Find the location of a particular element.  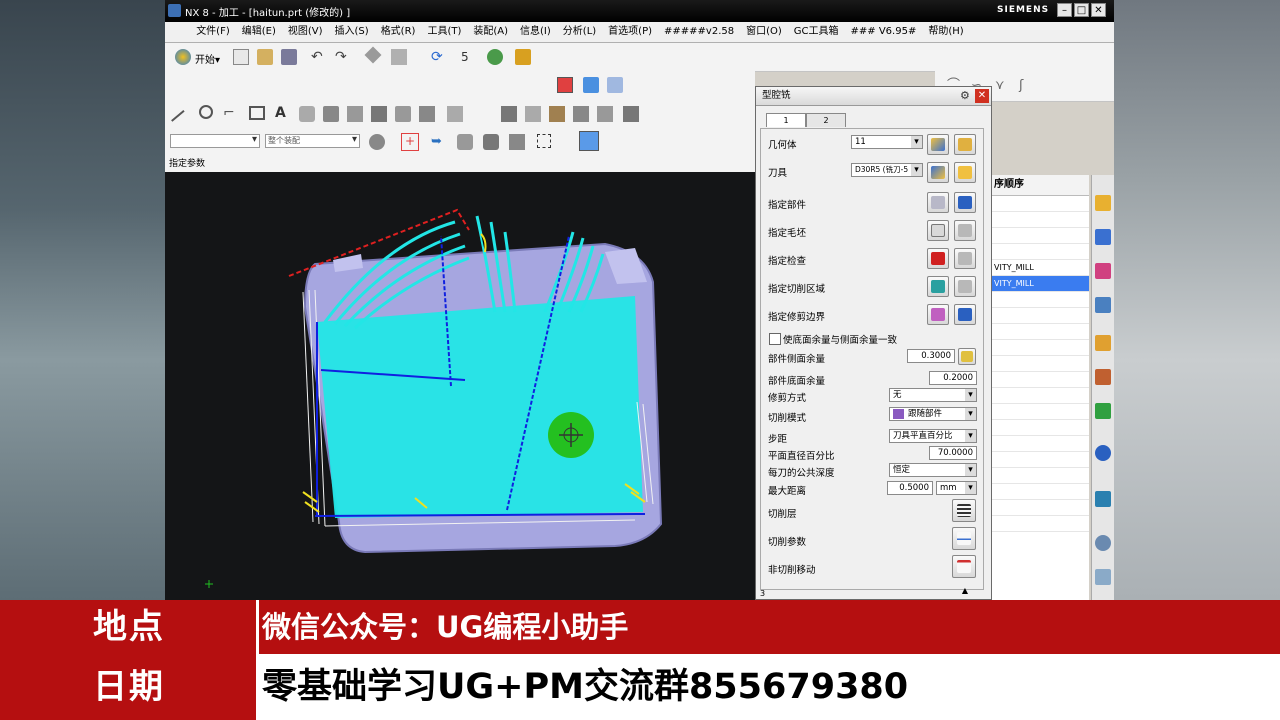

tool-icon is located at coordinates (509, 114).